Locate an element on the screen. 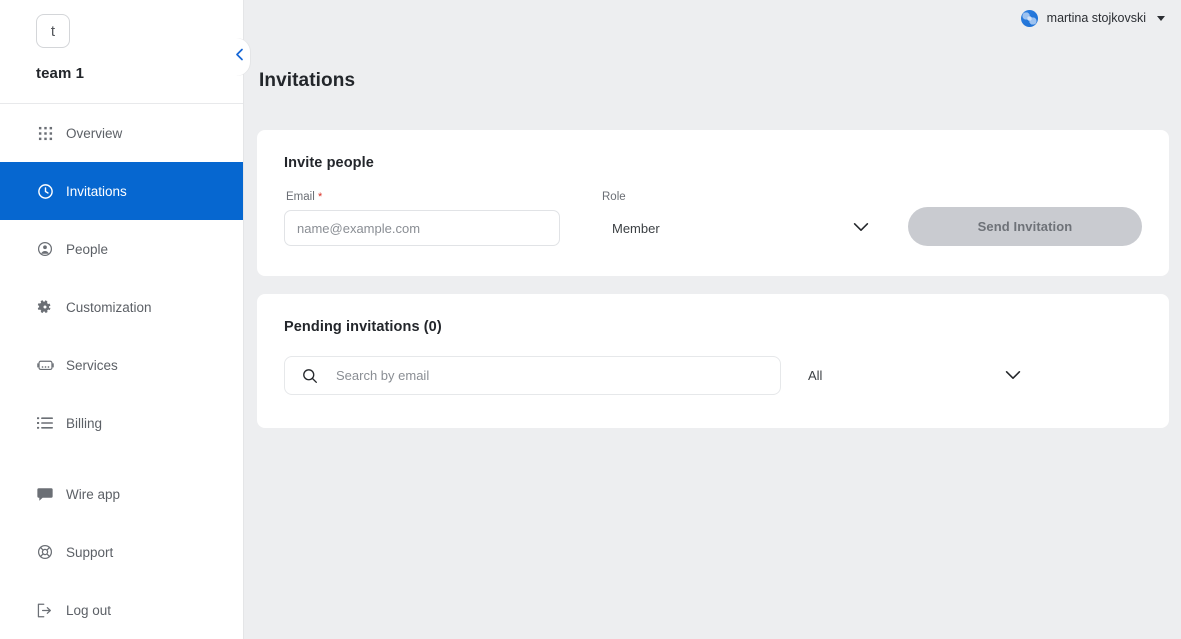 This screenshot has height=639, width=1181. search-icon is located at coordinates (310, 376).